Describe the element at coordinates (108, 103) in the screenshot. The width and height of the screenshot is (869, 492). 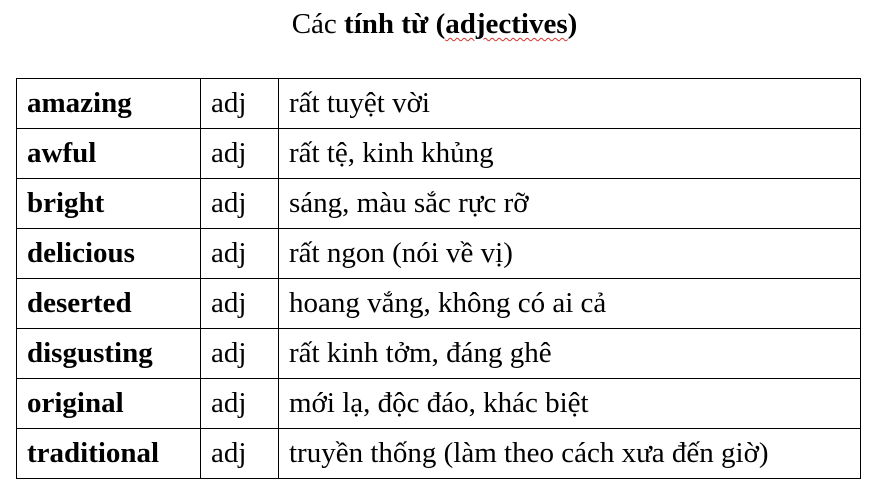
I see `word-cell: amazing` at that location.